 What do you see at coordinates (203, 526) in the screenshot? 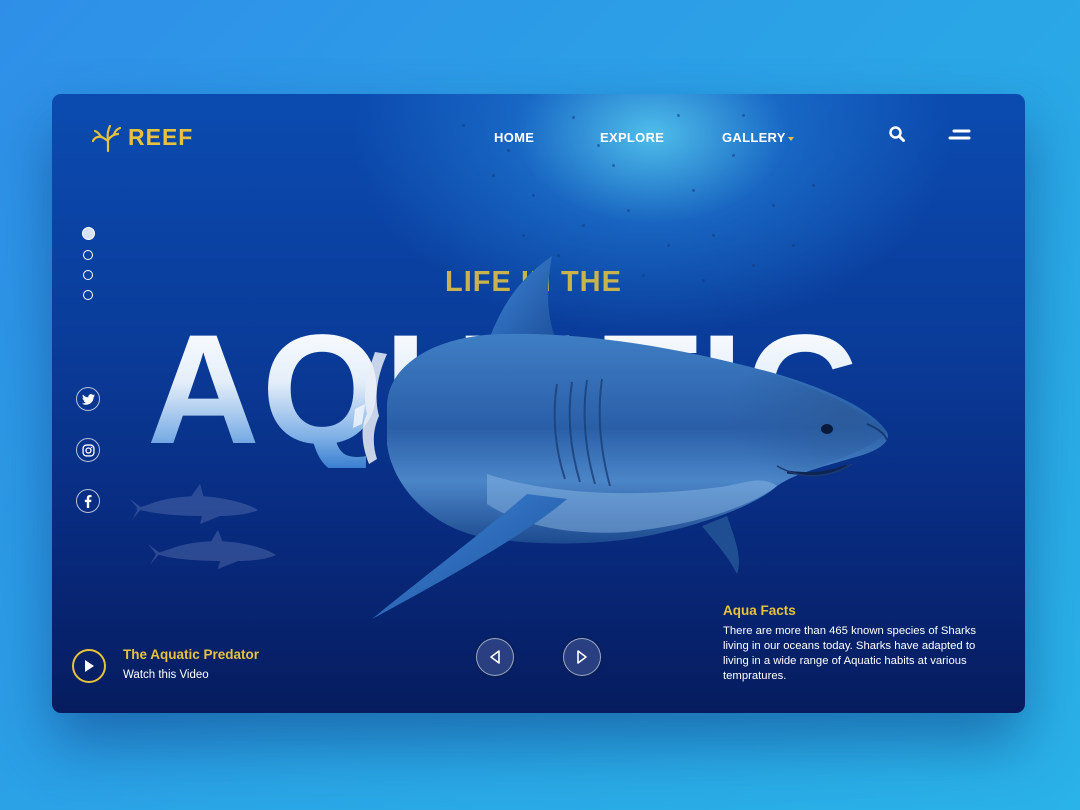
I see `background-sharks-illustration` at bounding box center [203, 526].